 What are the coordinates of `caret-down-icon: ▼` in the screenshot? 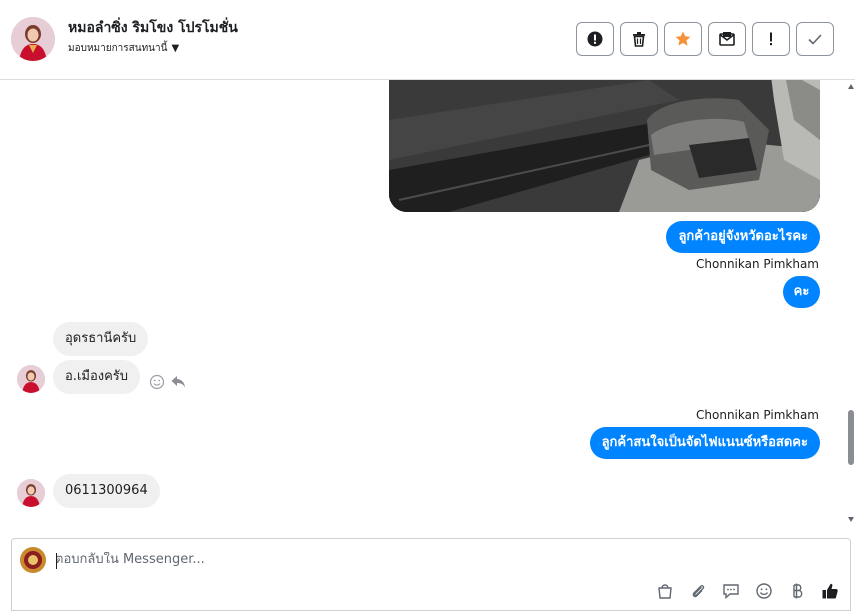 It's located at (175, 48).